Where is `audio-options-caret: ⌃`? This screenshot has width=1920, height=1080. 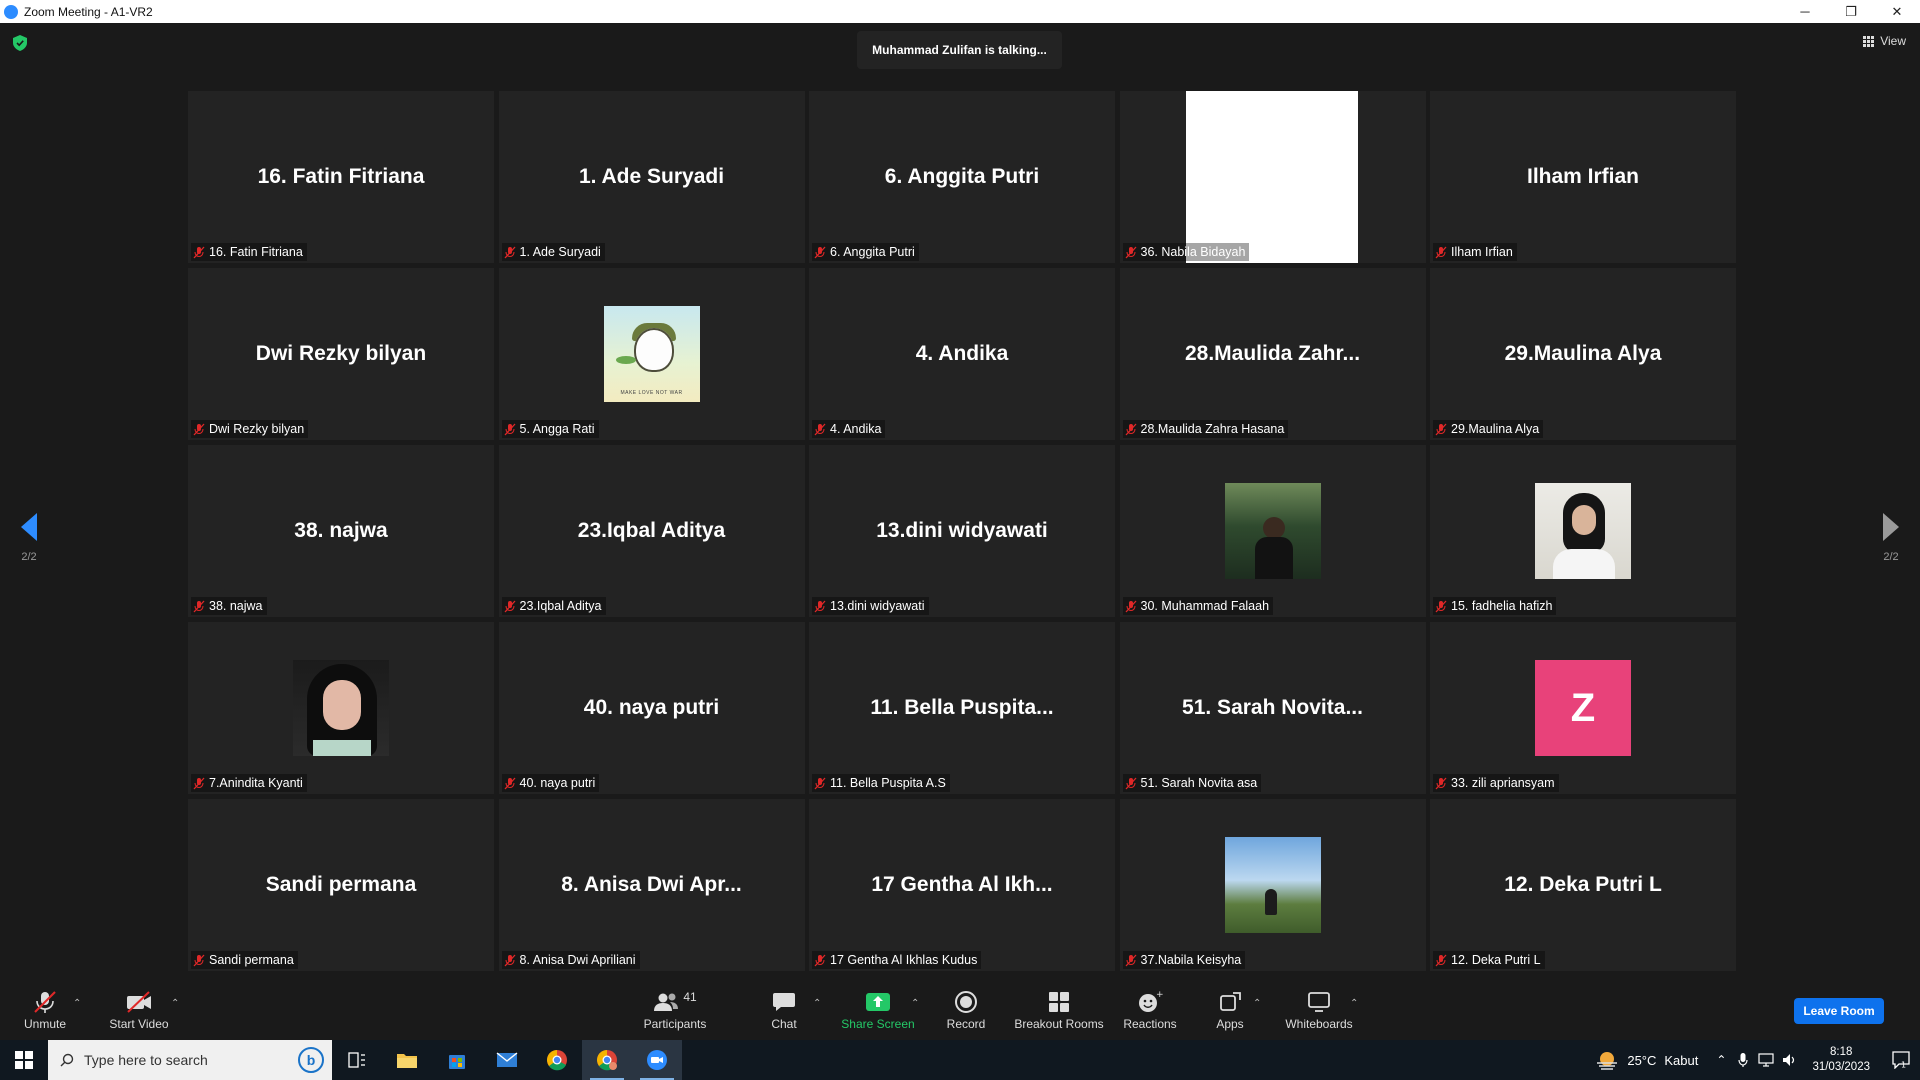
audio-options-caret: ⌃ is located at coordinates (77, 1003).